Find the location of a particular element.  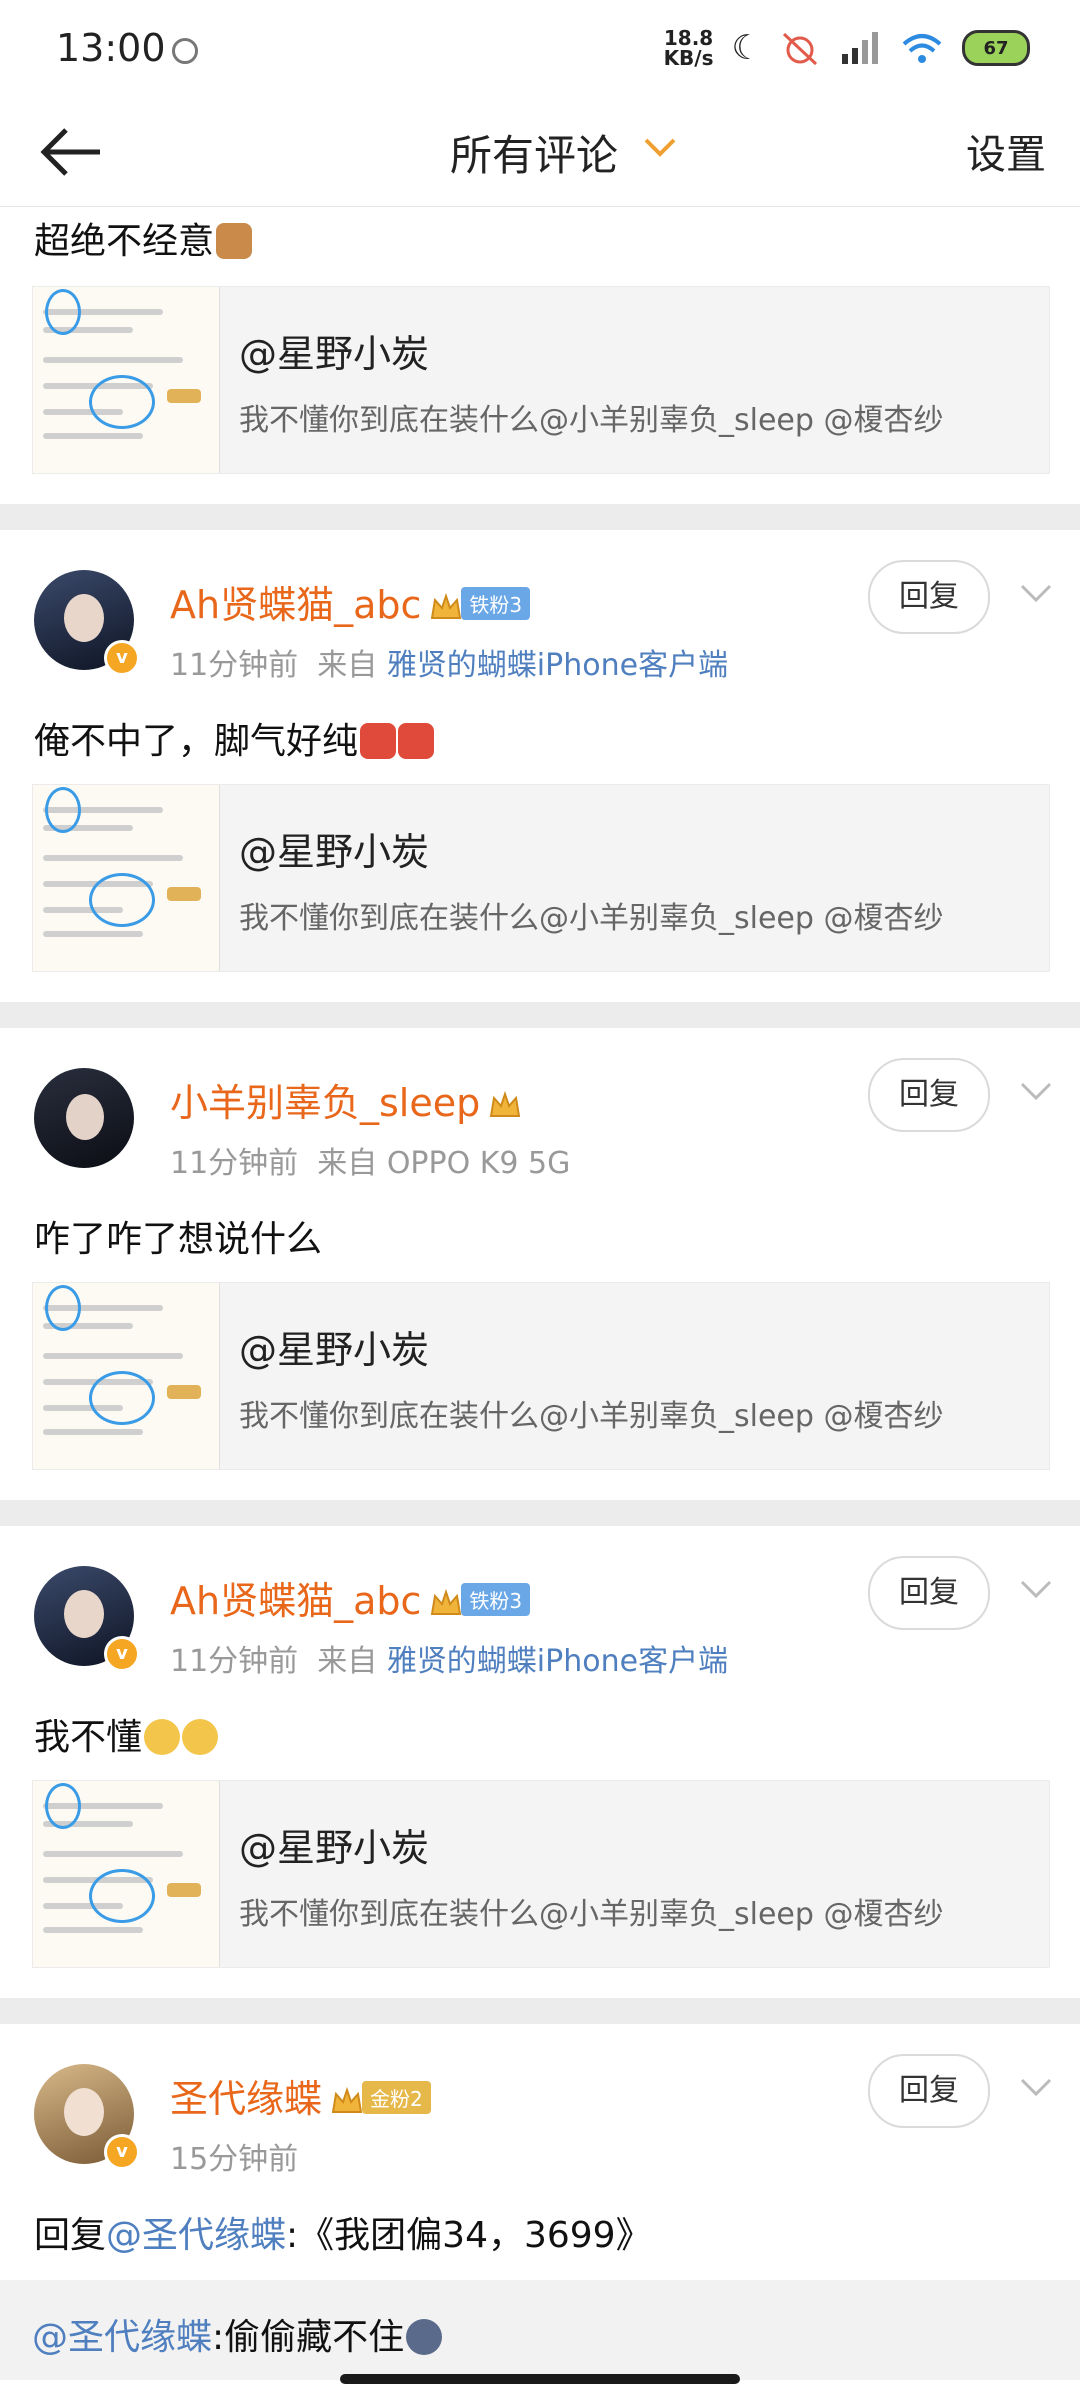

back-arrow-icon is located at coordinates (71, 152).